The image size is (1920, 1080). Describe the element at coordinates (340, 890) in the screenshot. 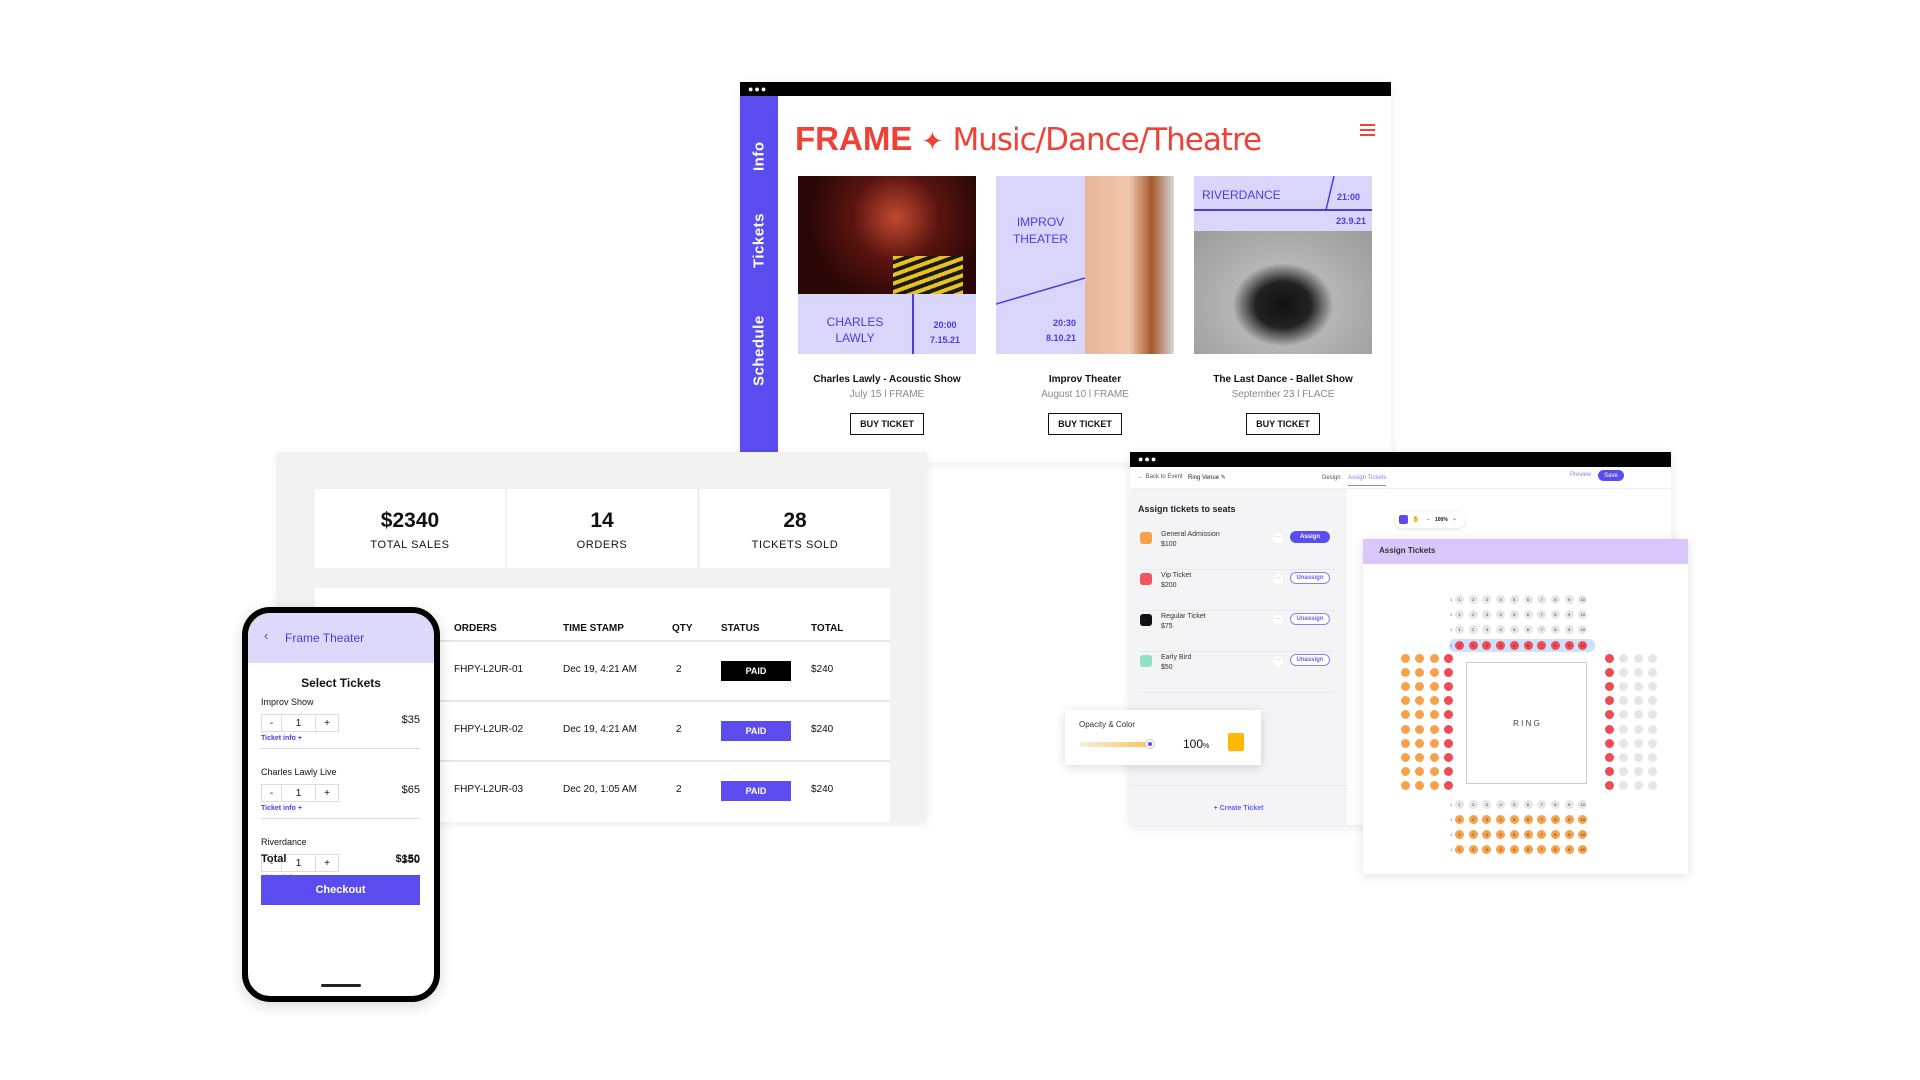

I see `checkout-button: Checkout` at that location.